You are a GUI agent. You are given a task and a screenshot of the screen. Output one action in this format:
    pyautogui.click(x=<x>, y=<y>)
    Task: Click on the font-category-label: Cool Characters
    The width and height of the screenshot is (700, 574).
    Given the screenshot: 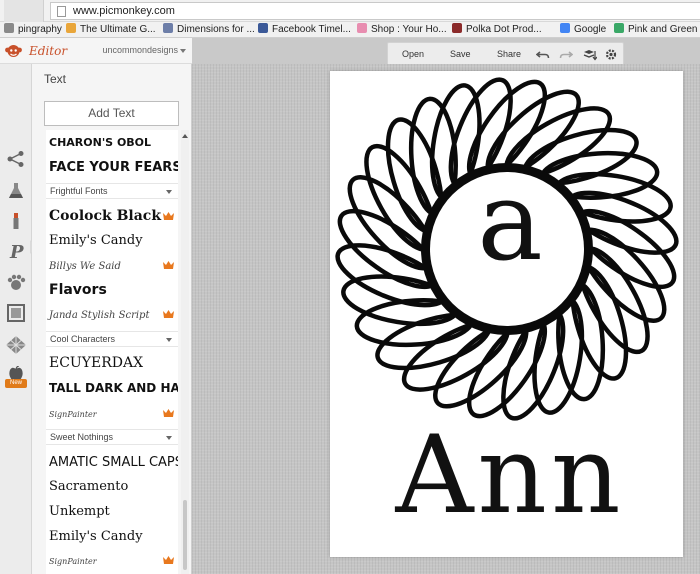 What is the action you would take?
    pyautogui.click(x=83, y=338)
    